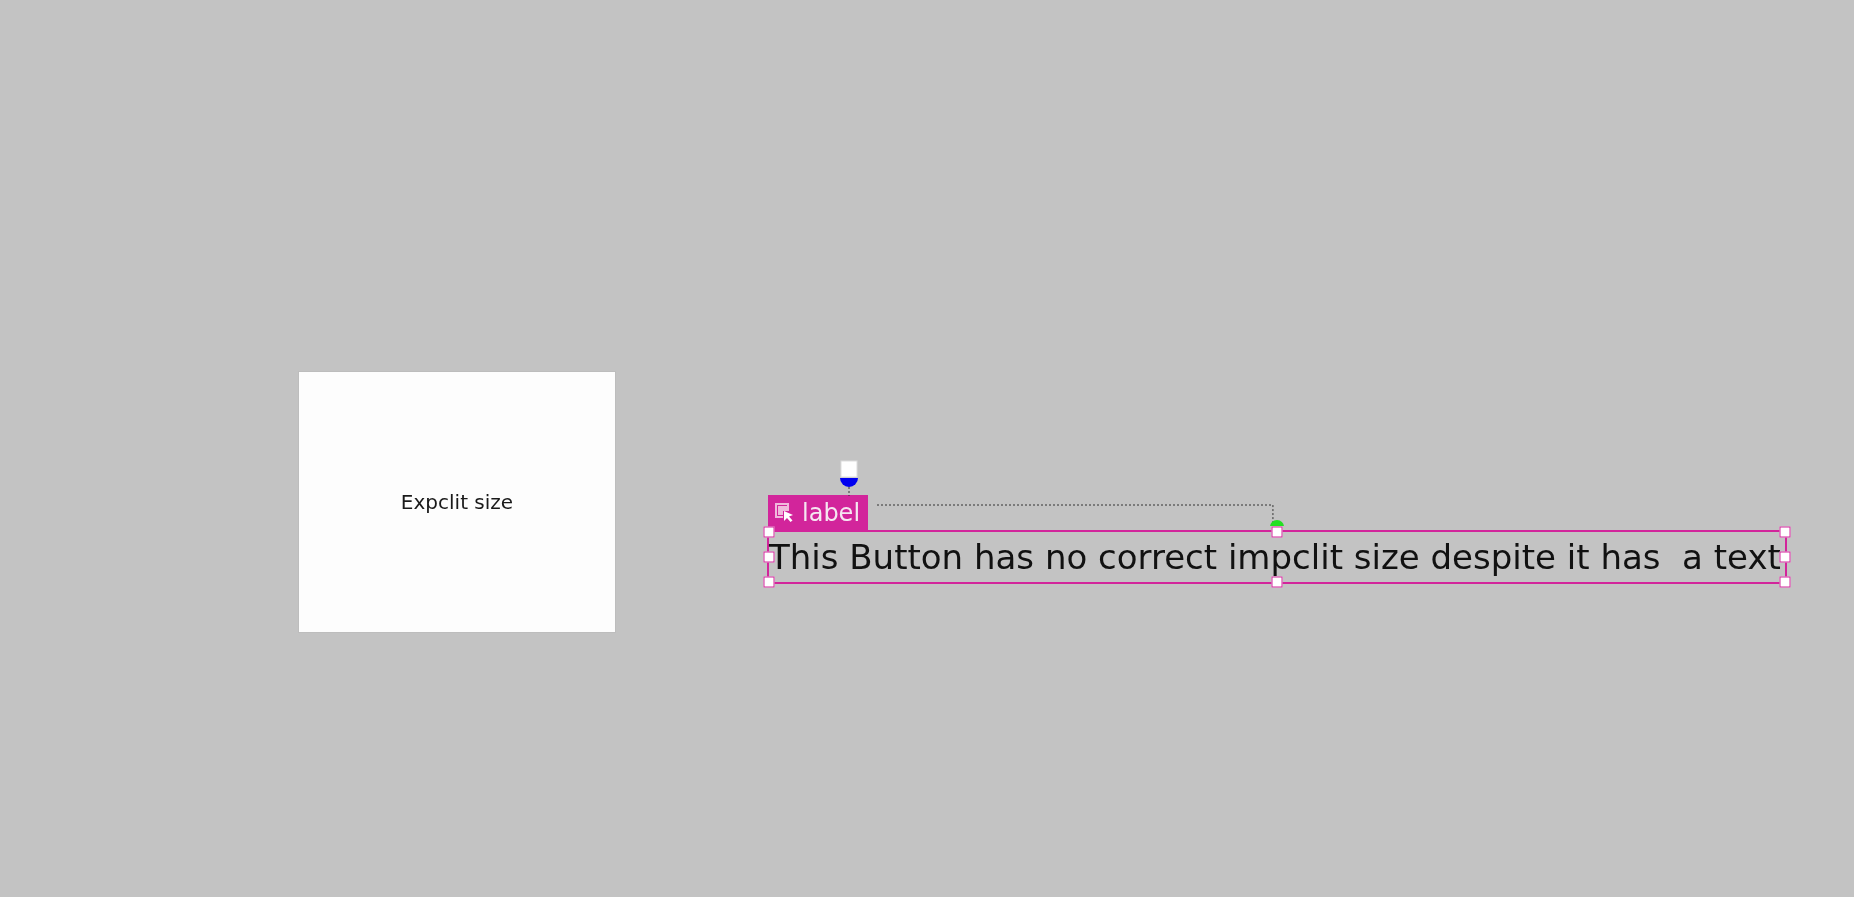 The image size is (1854, 897). I want to click on tag-text: label, so click(831, 513).